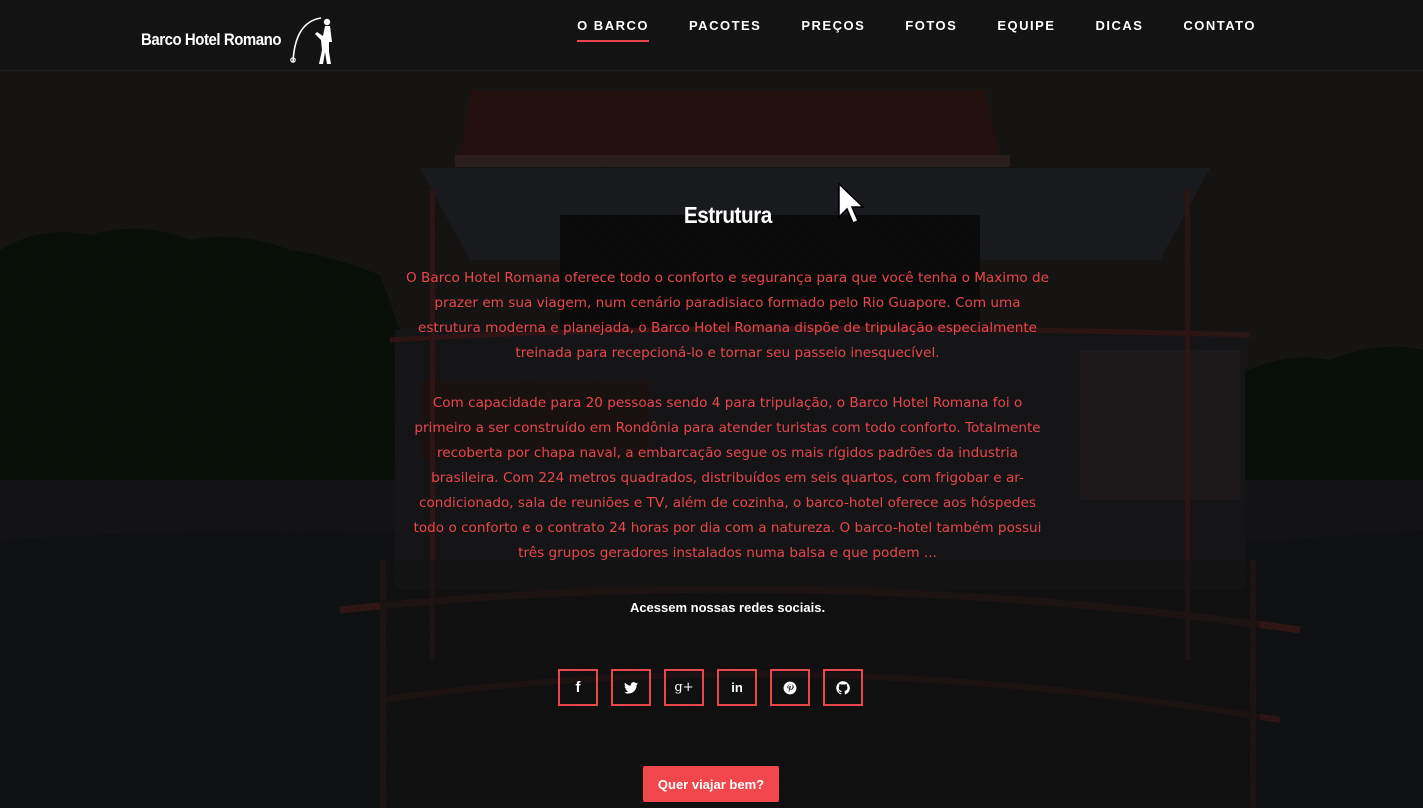 Image resolution: width=1423 pixels, height=808 pixels. I want to click on nav-item-fotos: FOTOS, so click(931, 25).